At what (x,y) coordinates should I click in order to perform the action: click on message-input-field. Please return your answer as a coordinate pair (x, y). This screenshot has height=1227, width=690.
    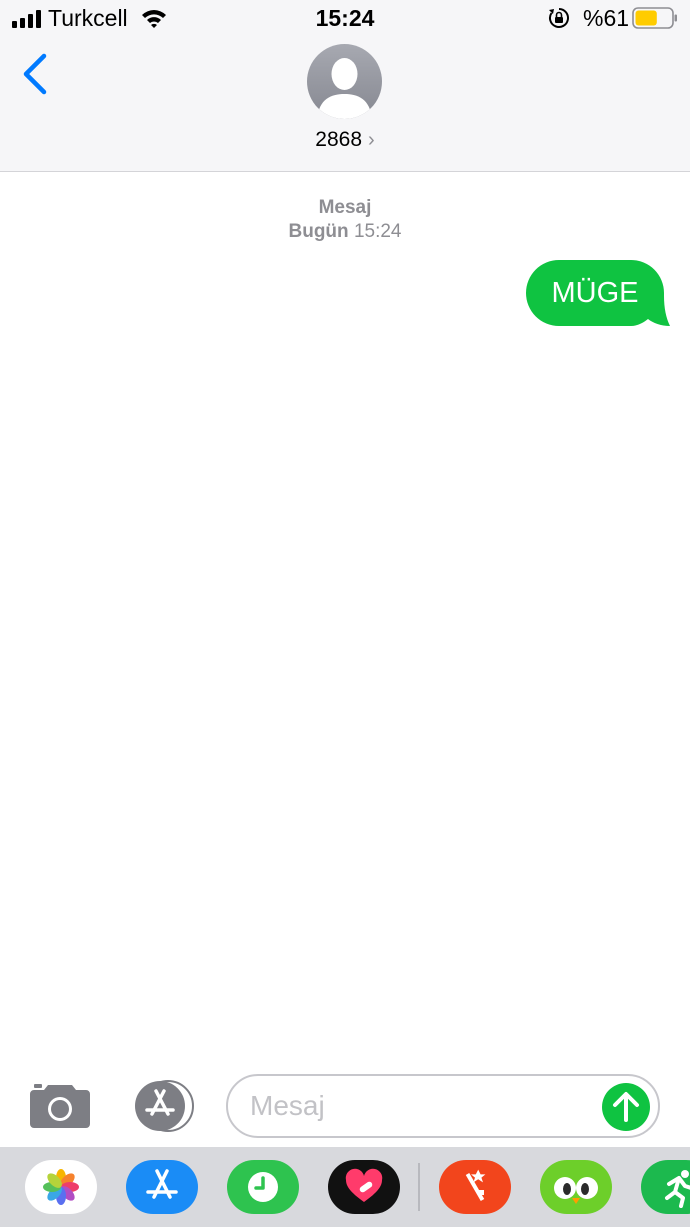
    Looking at the image, I should click on (443, 1106).